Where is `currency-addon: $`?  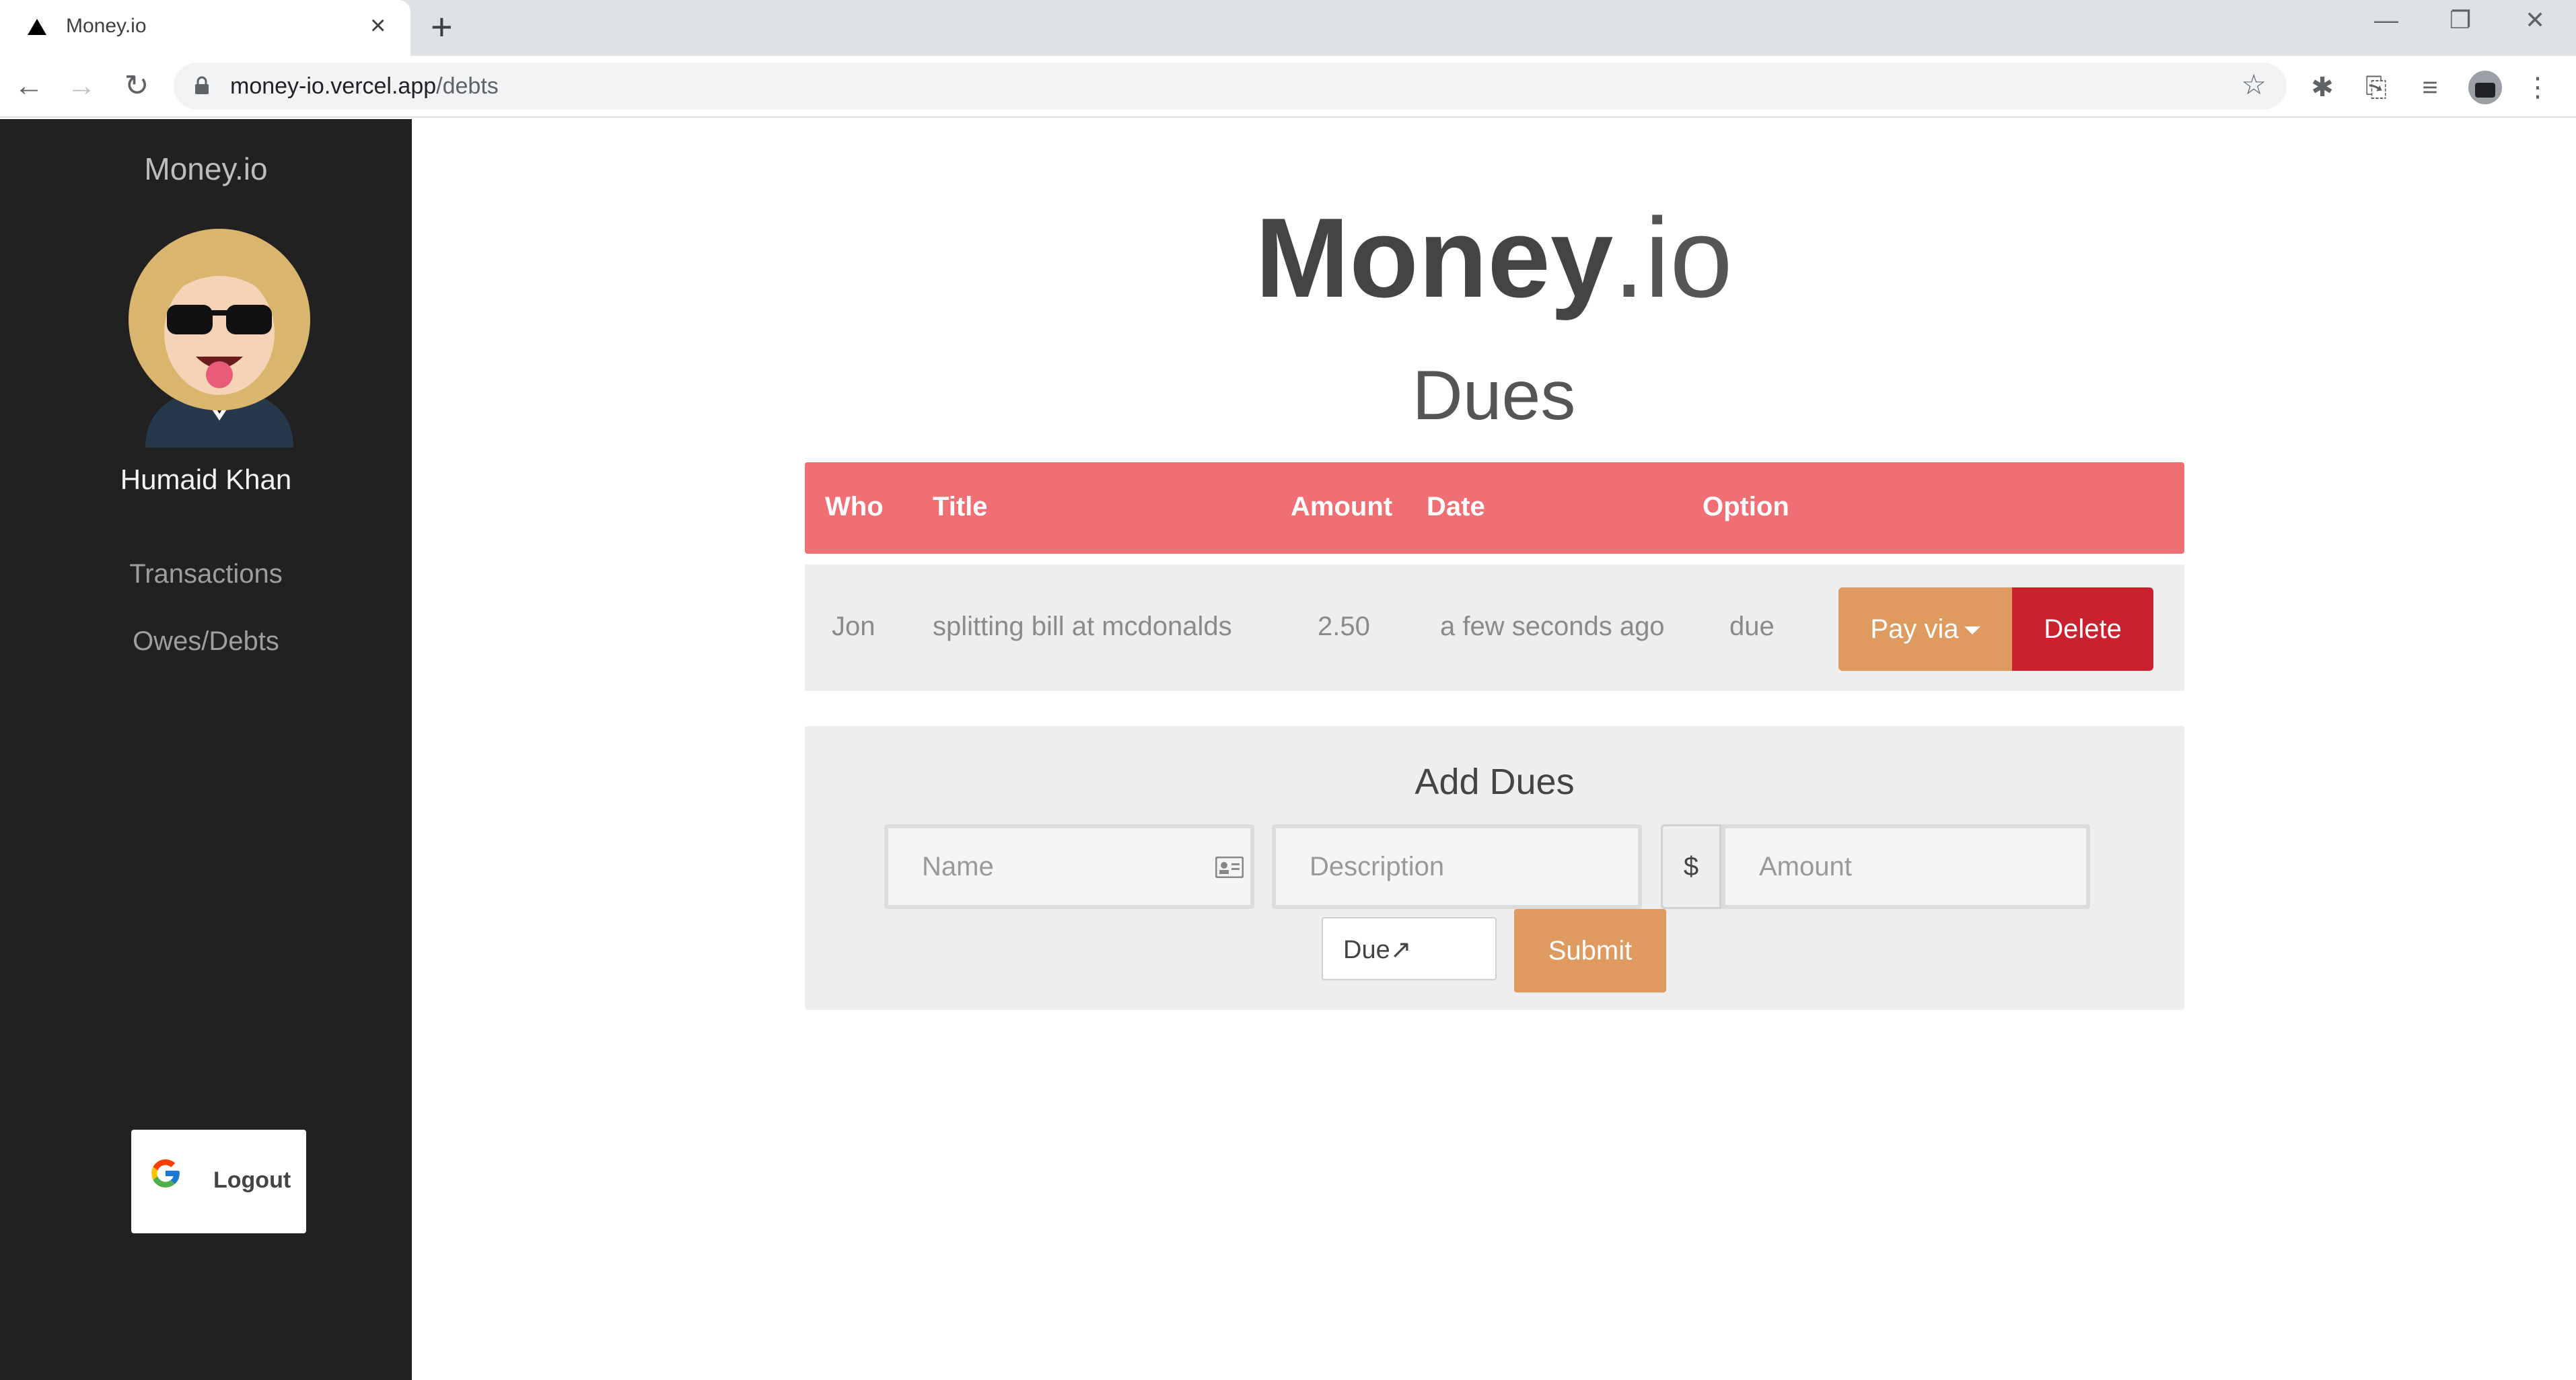 currency-addon: $ is located at coordinates (1691, 866).